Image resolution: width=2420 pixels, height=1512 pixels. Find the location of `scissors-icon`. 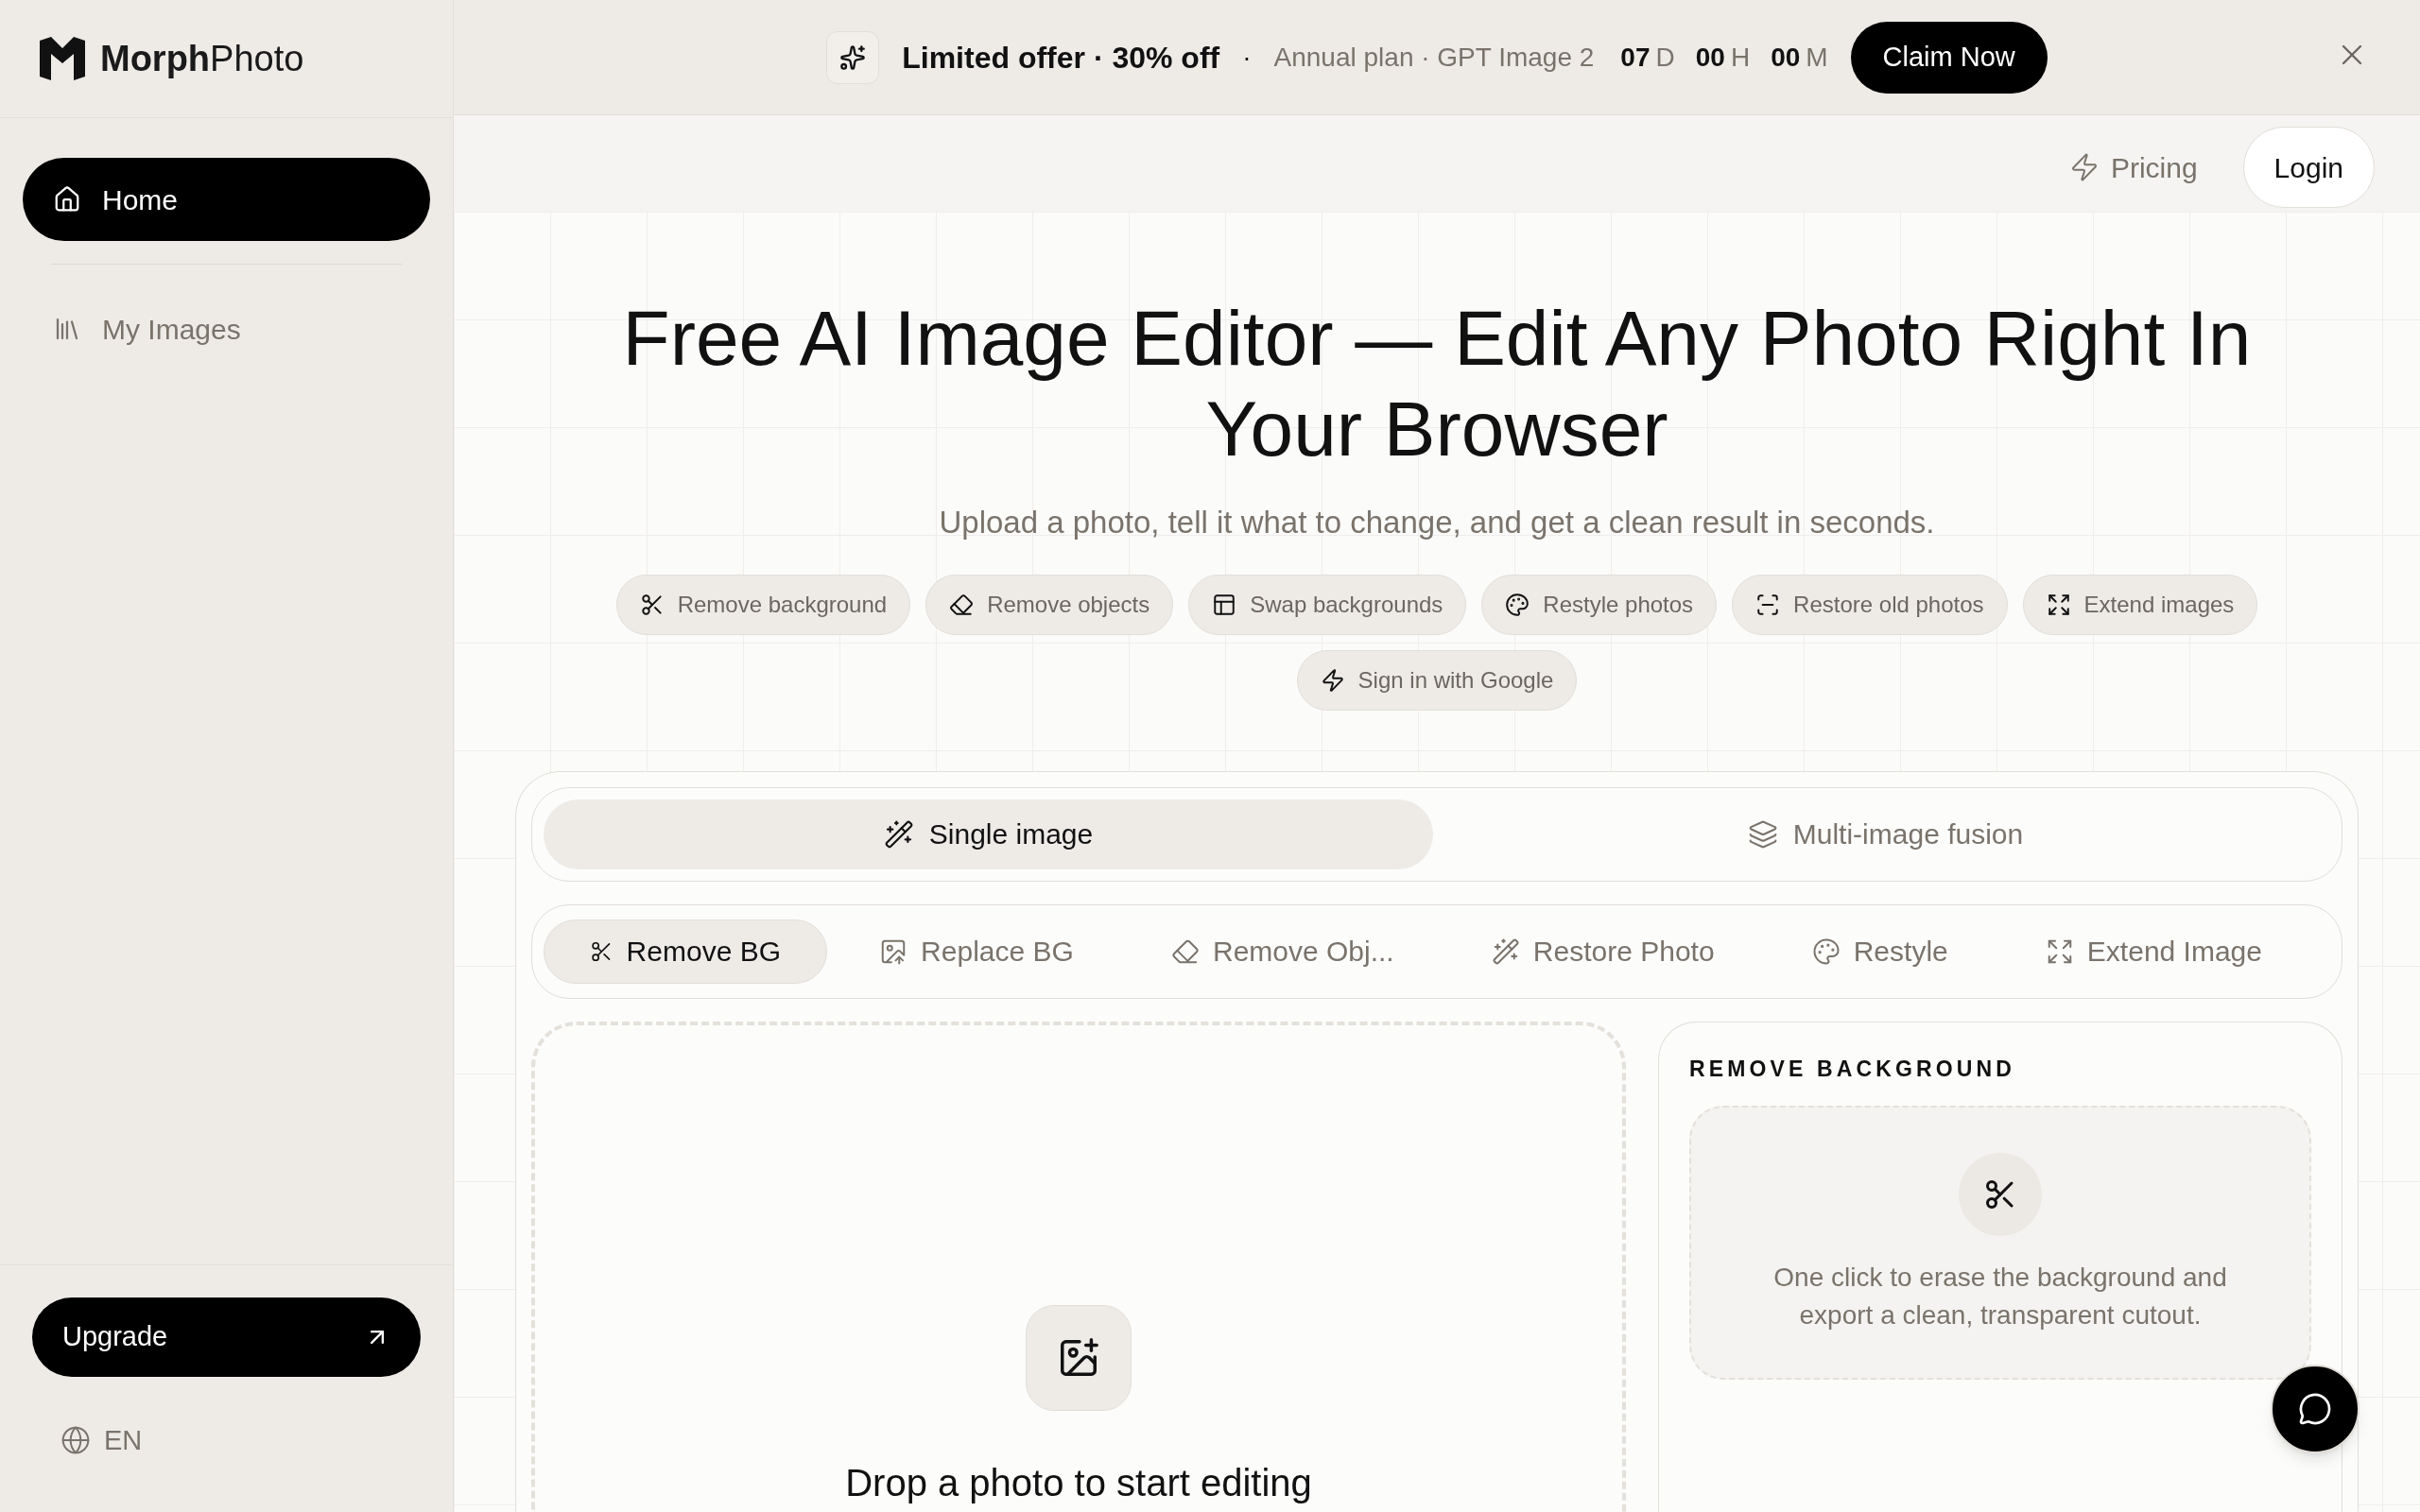

scissors-icon is located at coordinates (652, 604).